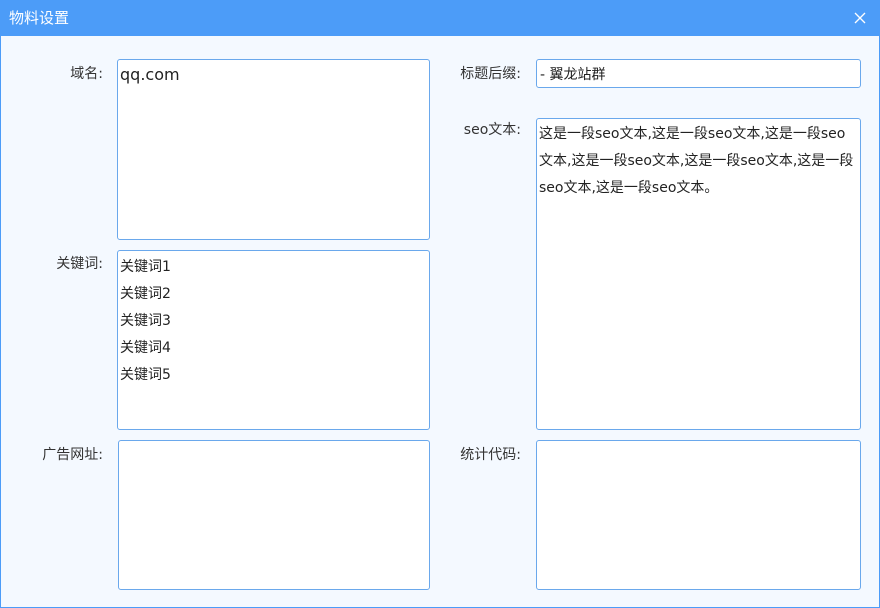  I want to click on keywords-textarea, so click(273, 340).